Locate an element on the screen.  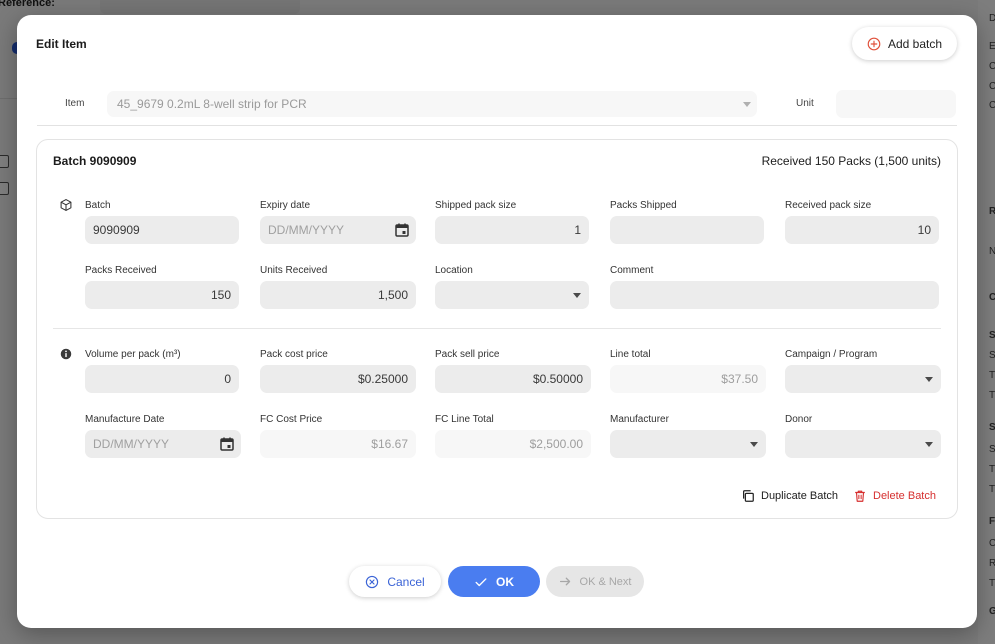
trash-icon is located at coordinates (860, 496).